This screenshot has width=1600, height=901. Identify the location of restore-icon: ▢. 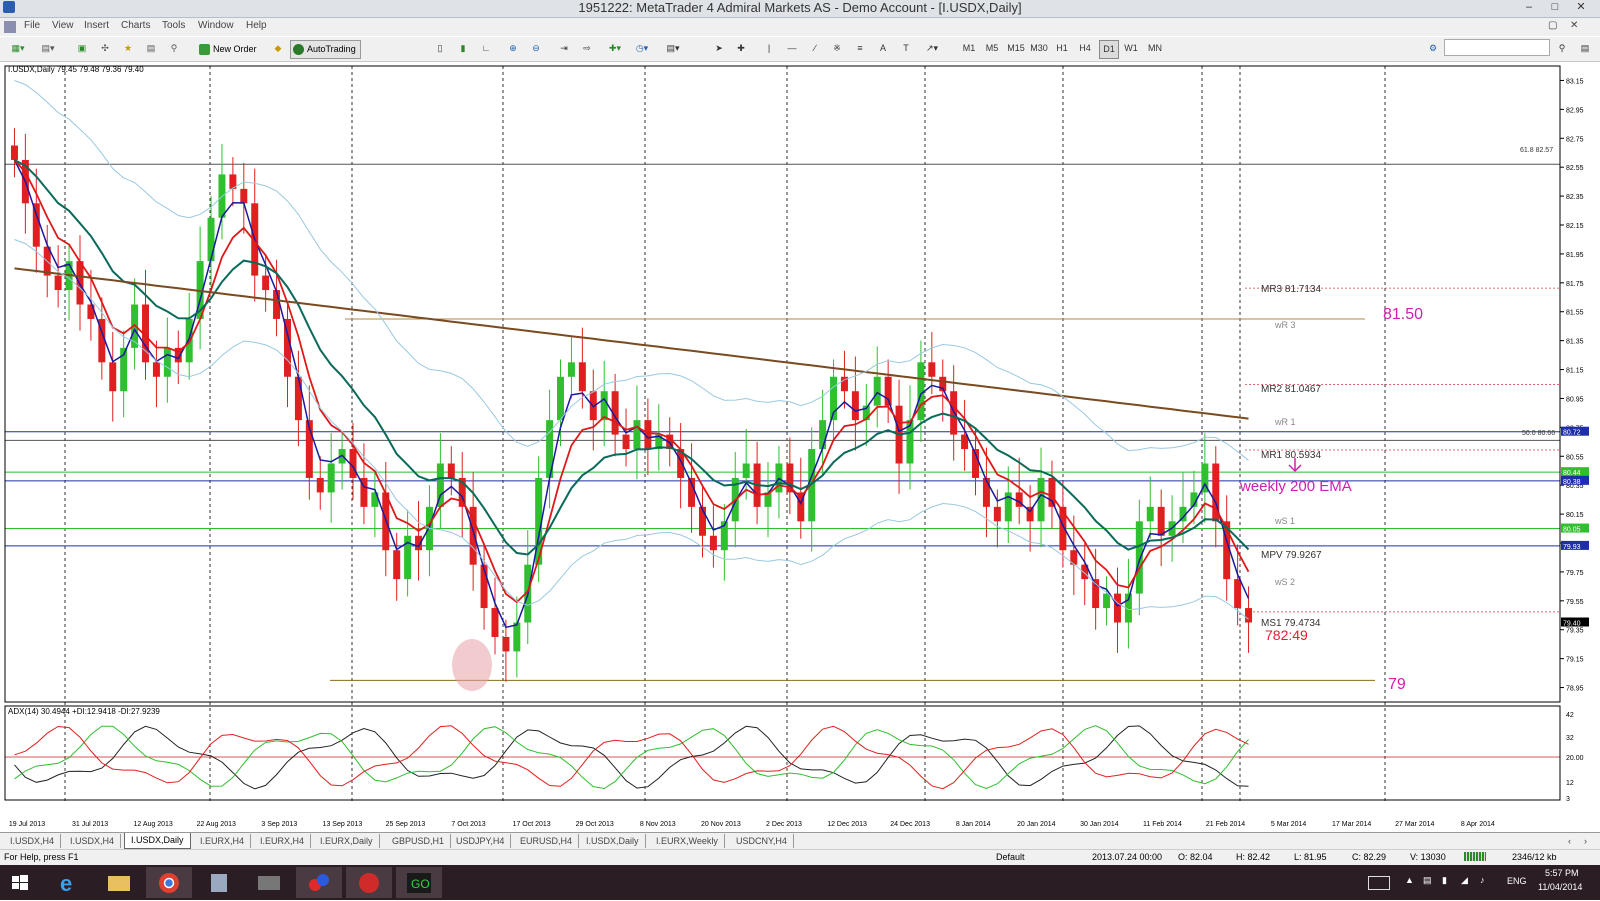
(1552, 25).